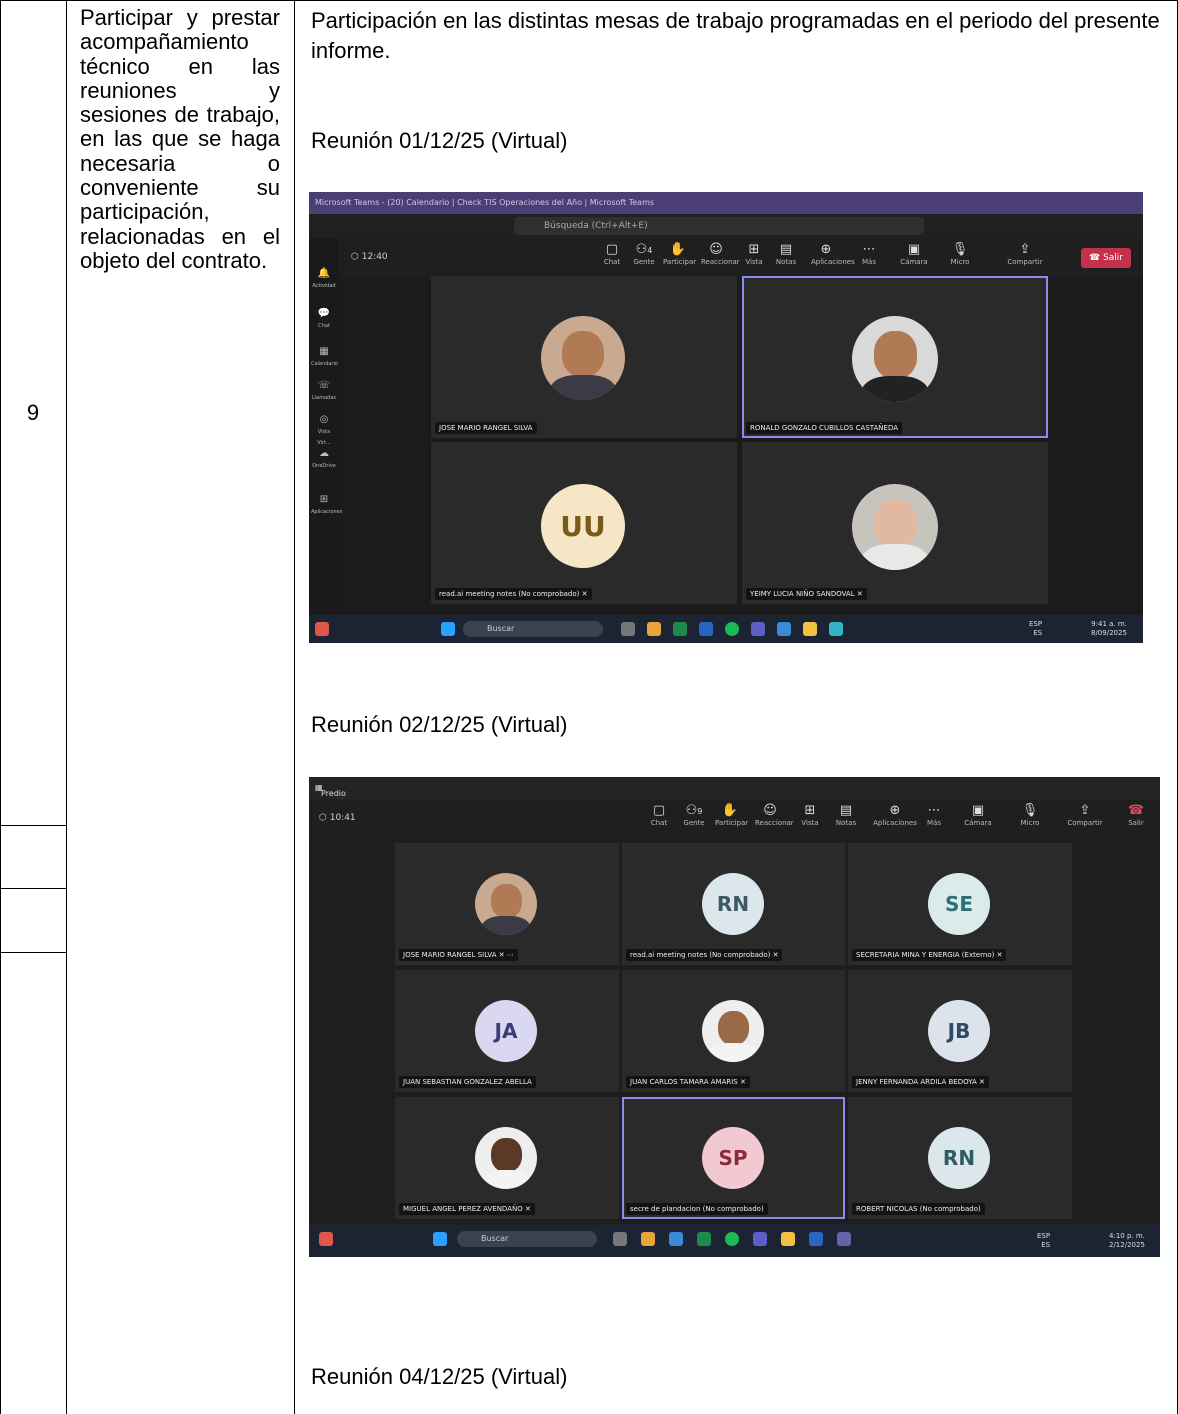 This screenshot has width=1178, height=1414. I want to click on sidebar-item-aplicaciones: ⊞ Aplicaciones, so click(326, 505).